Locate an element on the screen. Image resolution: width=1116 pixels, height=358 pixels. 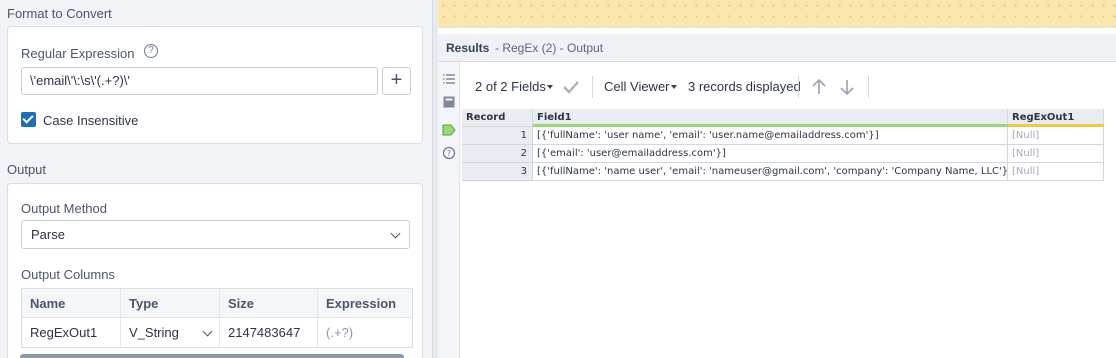
field1-cell: [{'email': 'user@emailaddress.com'}] is located at coordinates (770, 154).